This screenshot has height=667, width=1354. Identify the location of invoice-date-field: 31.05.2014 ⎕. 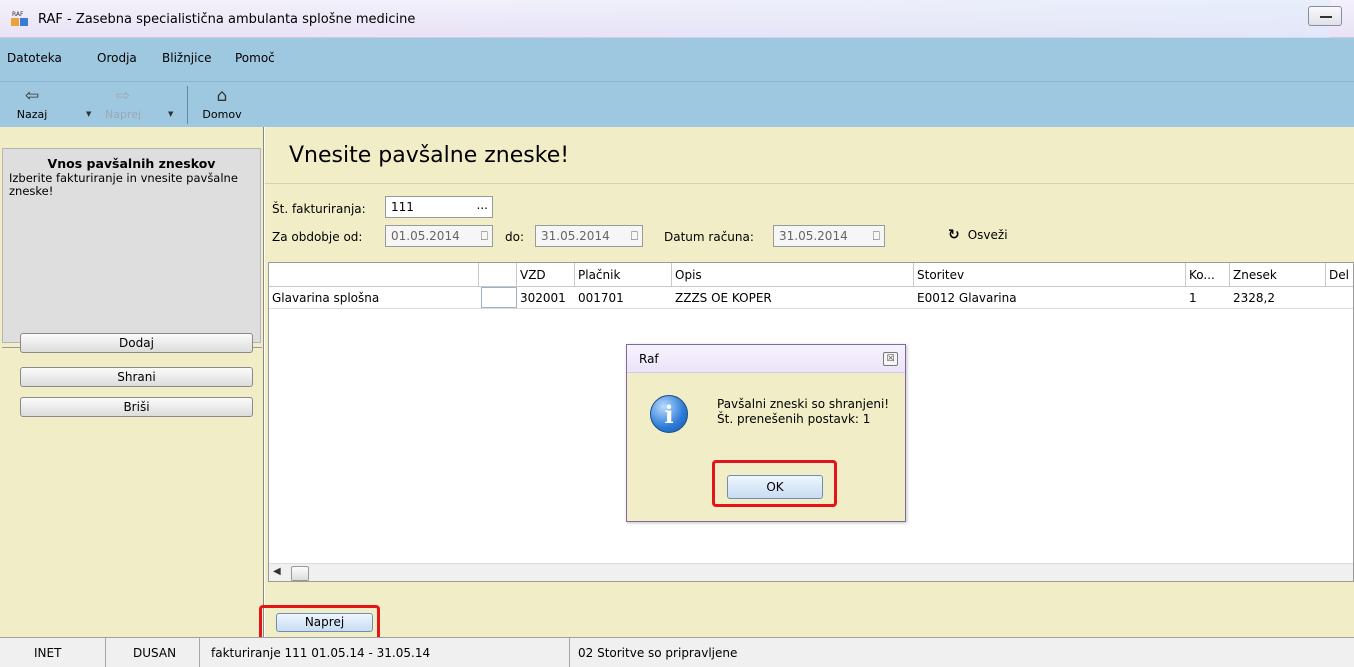
(829, 236).